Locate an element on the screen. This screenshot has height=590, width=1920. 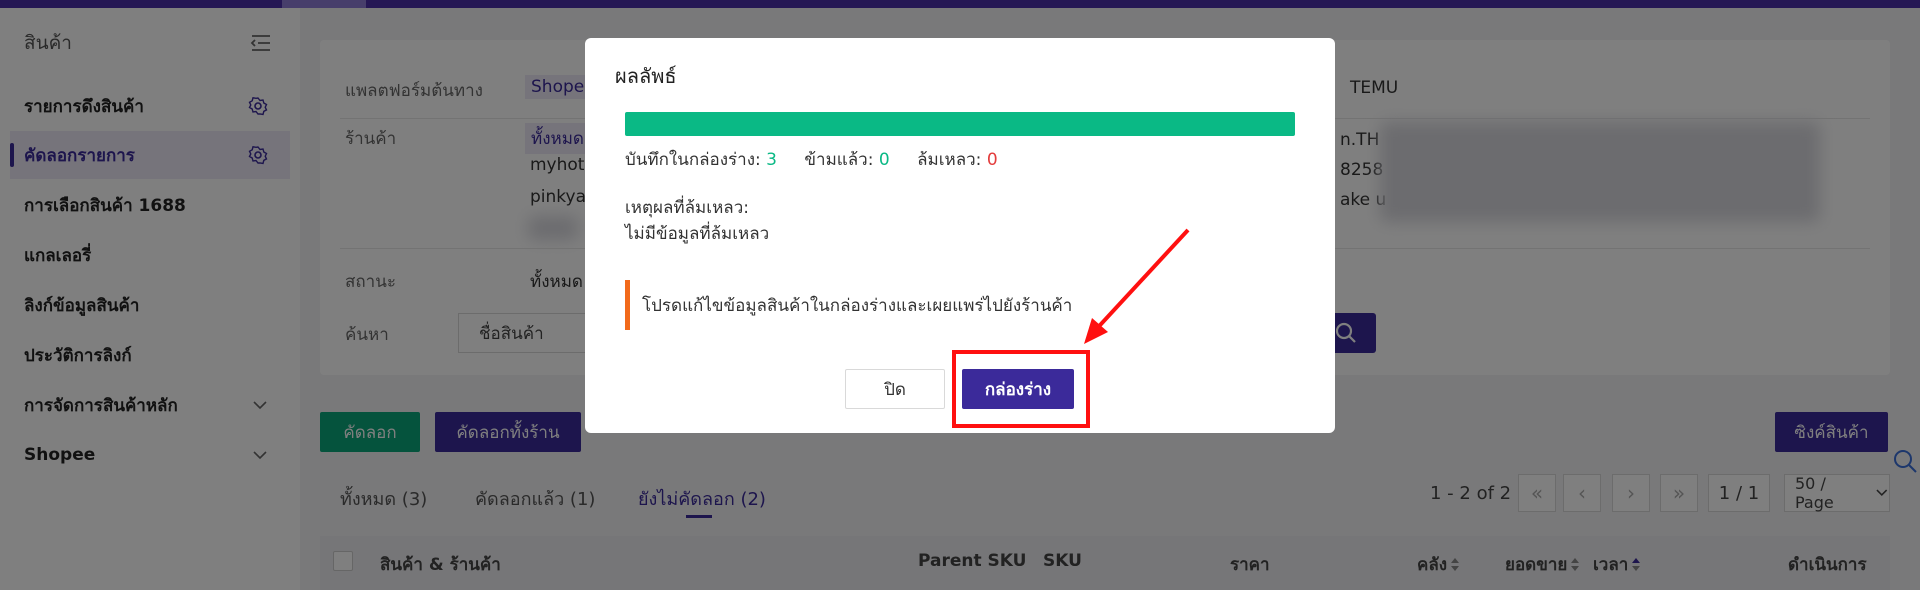
annotation-arrow-icon is located at coordinates (1137, 286).